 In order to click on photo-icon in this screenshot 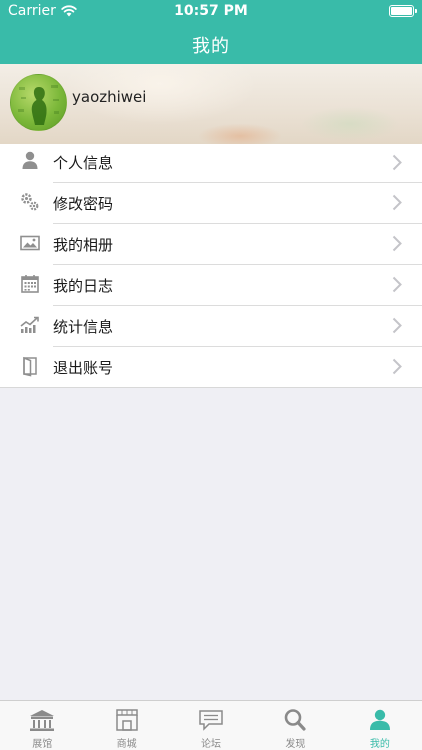, I will do `click(30, 243)`.